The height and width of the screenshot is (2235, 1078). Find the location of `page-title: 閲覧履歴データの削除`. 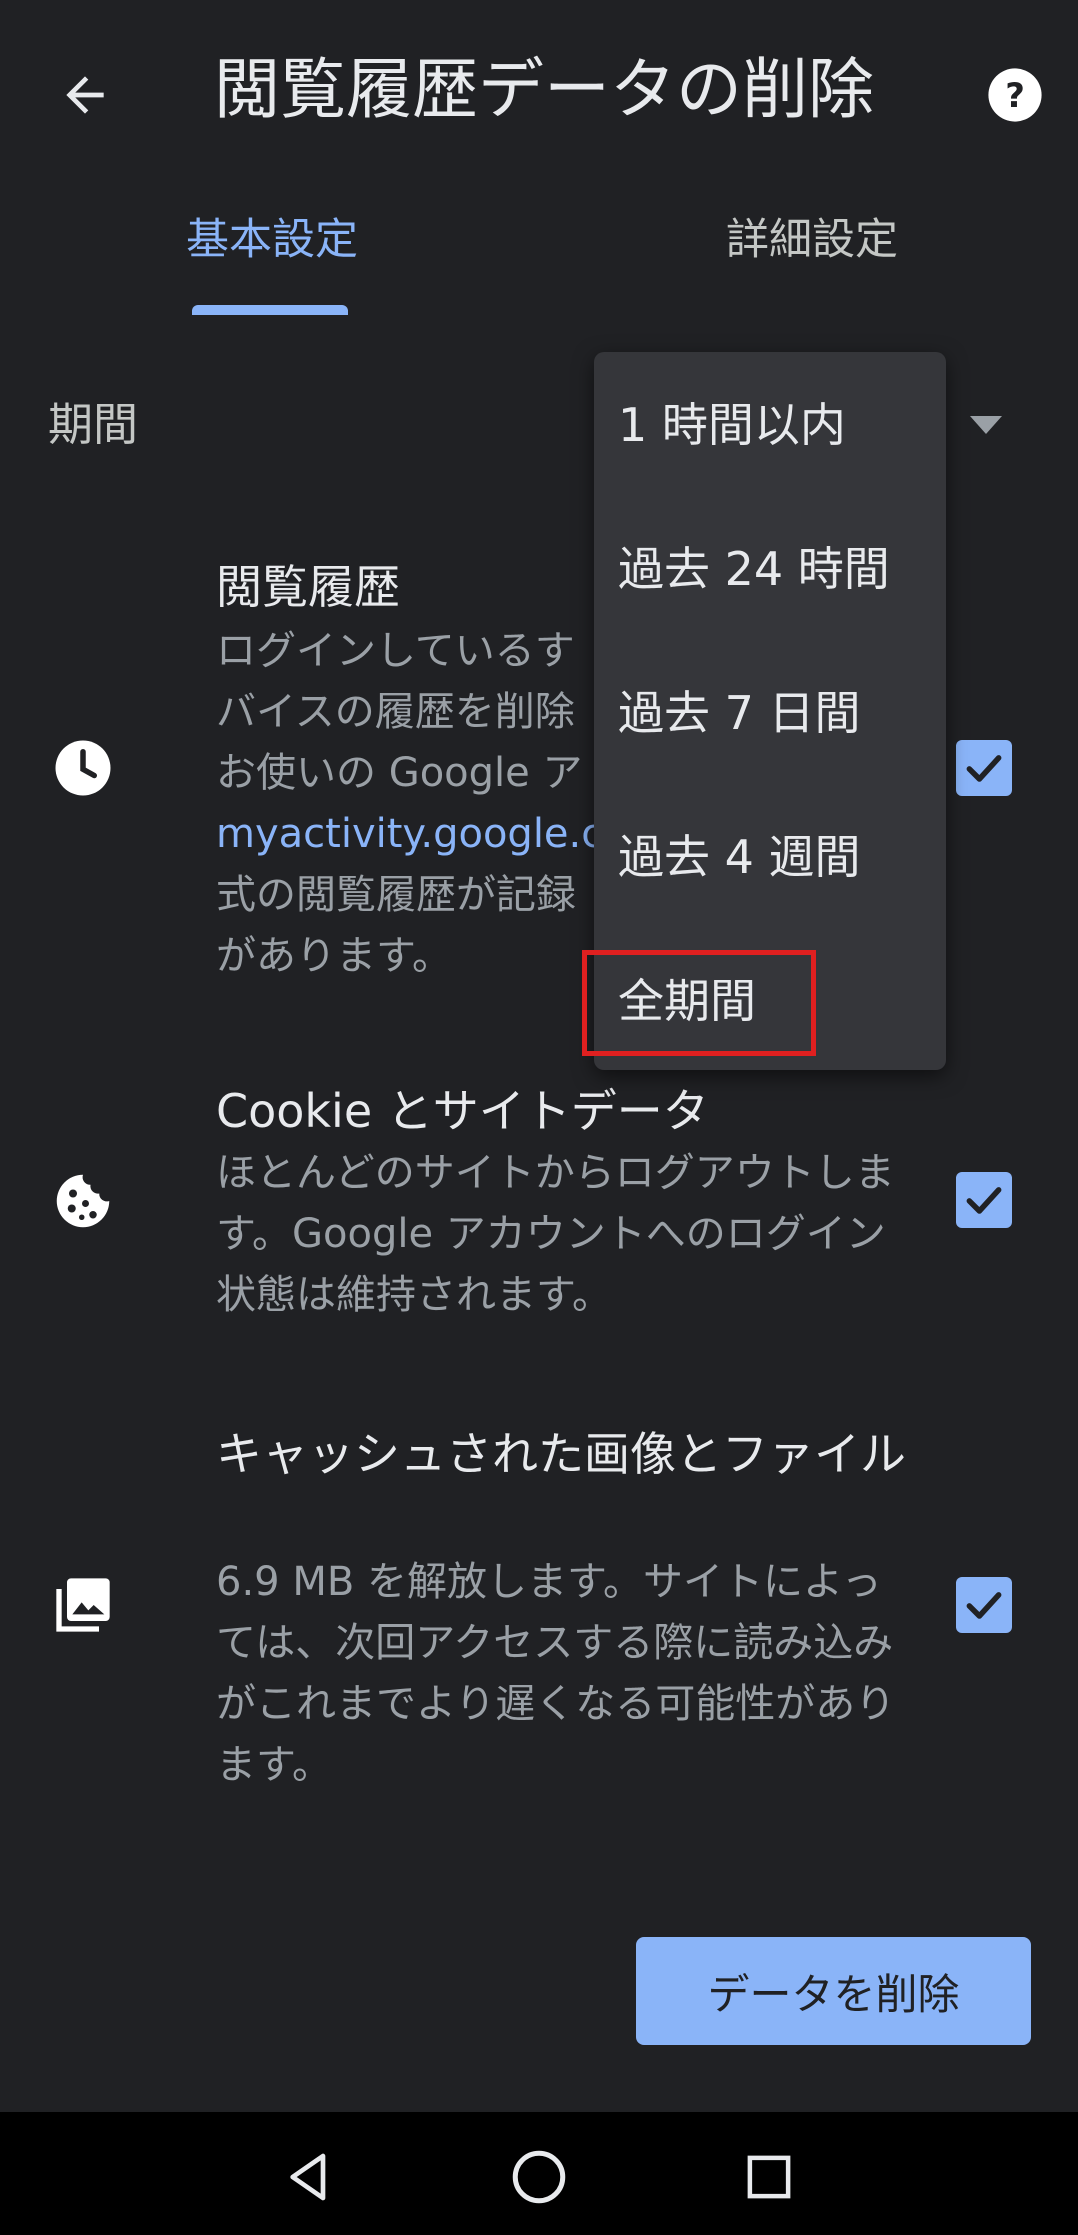

page-title: 閲覧履歴データの削除 is located at coordinates (544, 89).